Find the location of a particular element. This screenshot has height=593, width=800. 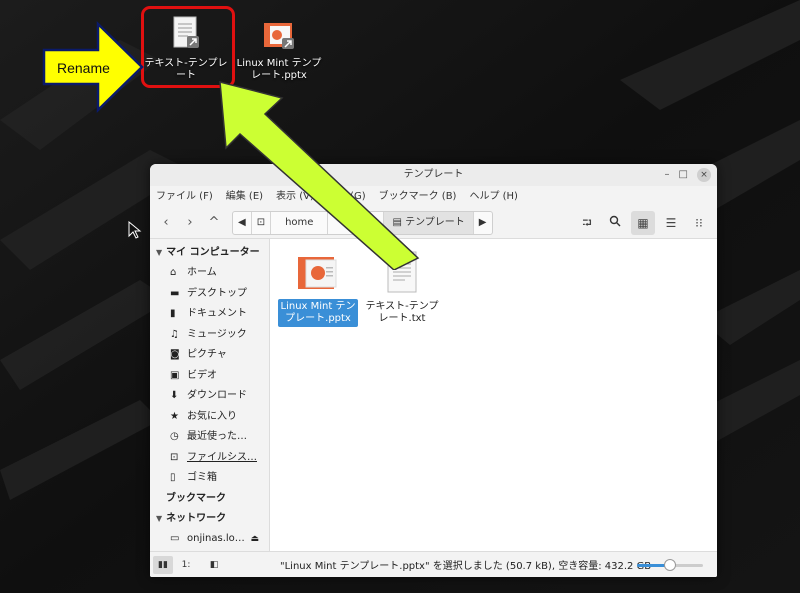

sidebar-item-favorites: ★ お気に入り is located at coordinates (209, 417).